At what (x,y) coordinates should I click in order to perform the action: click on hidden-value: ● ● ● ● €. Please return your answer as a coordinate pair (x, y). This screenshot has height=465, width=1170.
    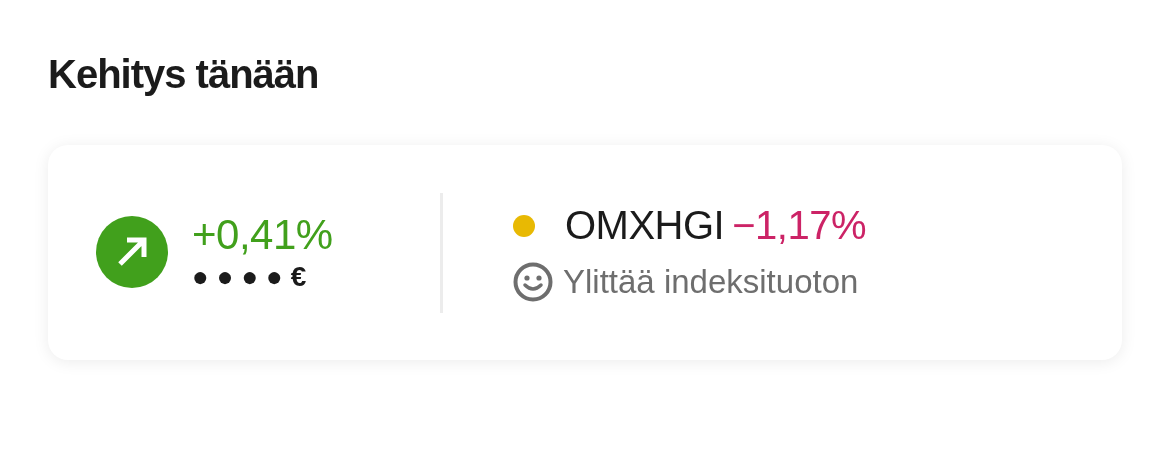
    Looking at the image, I should click on (249, 277).